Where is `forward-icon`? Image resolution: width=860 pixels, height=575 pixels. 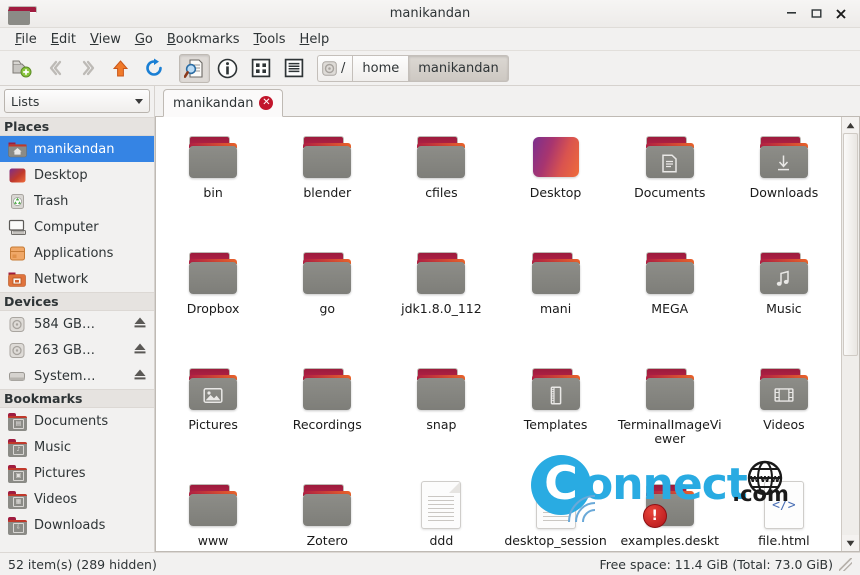 forward-icon is located at coordinates (87, 68).